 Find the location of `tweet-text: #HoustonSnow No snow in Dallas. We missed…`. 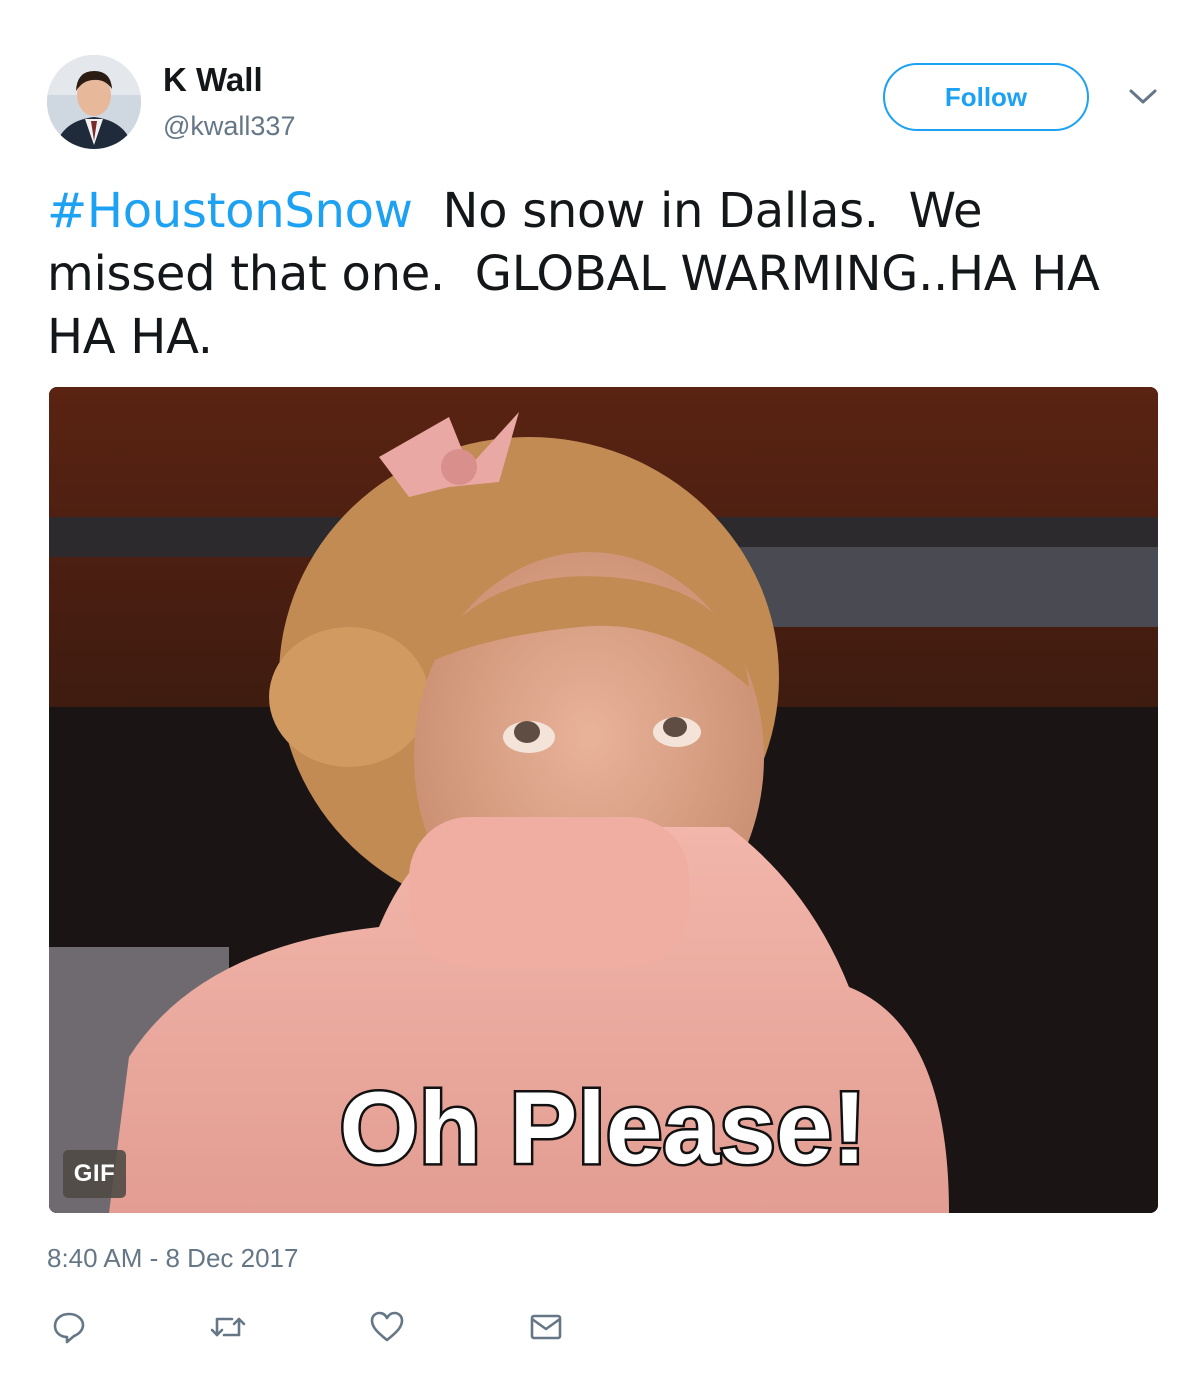

tweet-text: #HoustonSnow No snow in Dallas. We missed… is located at coordinates (602, 274).